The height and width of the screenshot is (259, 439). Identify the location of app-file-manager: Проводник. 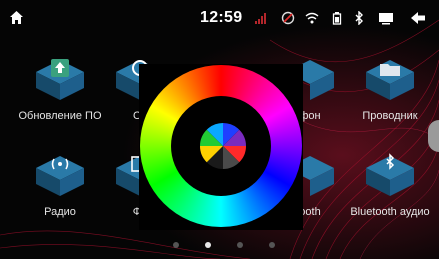
(390, 92).